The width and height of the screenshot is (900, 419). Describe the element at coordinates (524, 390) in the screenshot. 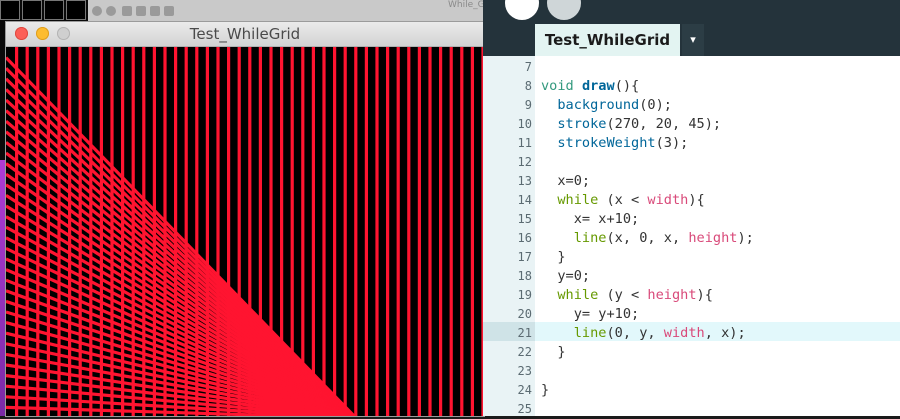

I see `line-number: 24` at that location.